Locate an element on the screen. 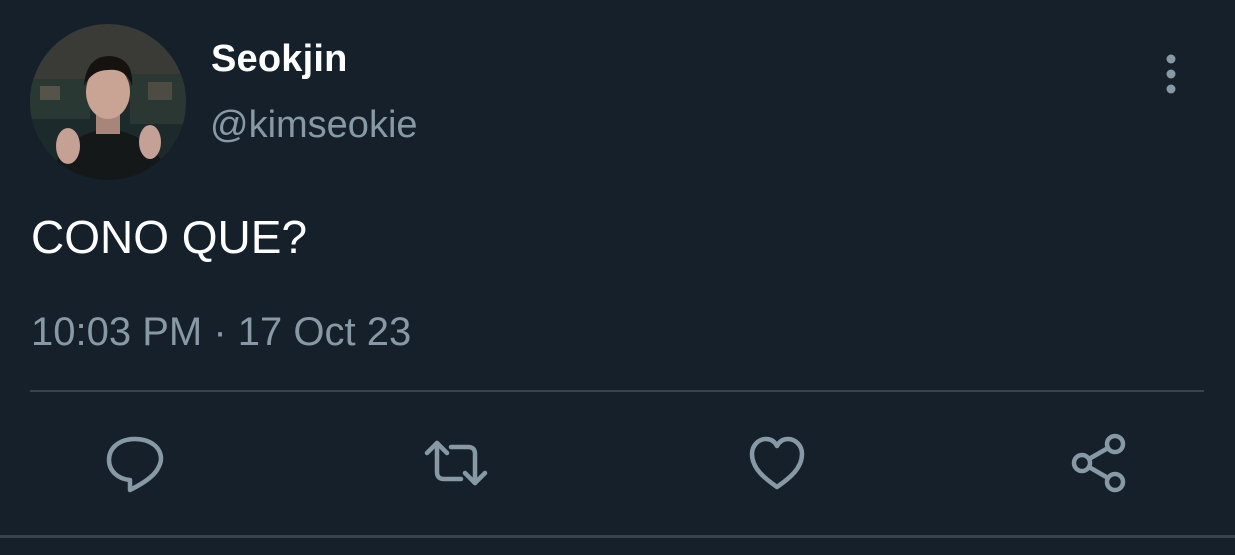 This screenshot has height=555, width=1235. reply-button is located at coordinates (135, 463).